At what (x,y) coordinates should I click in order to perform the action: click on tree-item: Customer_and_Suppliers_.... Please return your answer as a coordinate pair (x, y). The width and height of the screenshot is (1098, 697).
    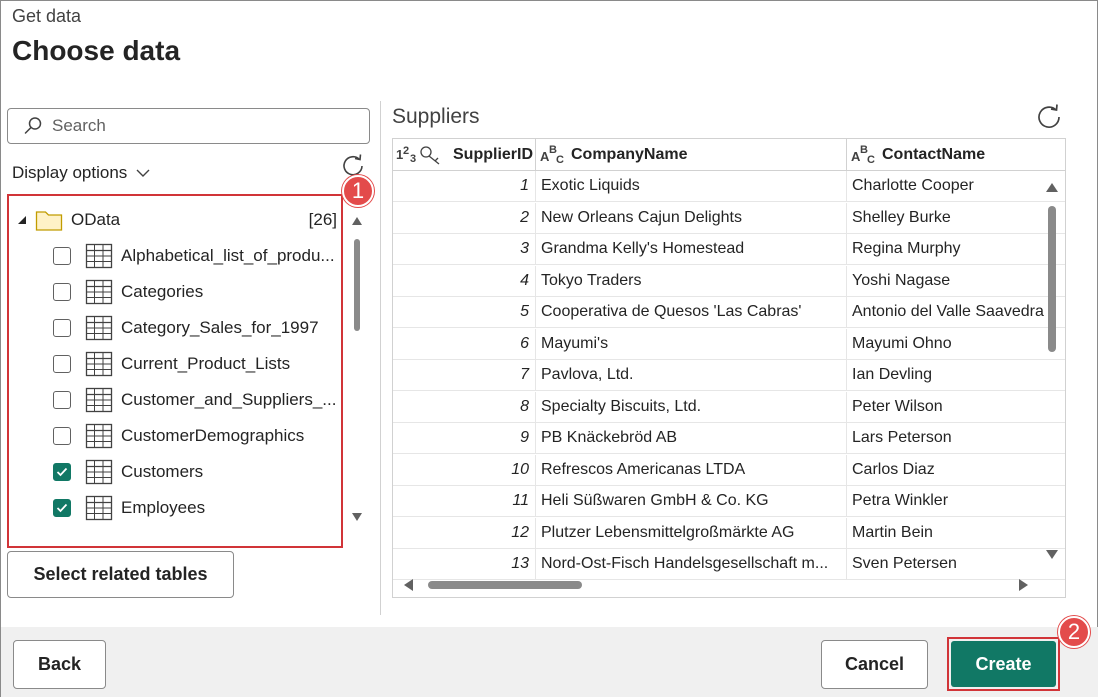
    Looking at the image, I should click on (175, 400).